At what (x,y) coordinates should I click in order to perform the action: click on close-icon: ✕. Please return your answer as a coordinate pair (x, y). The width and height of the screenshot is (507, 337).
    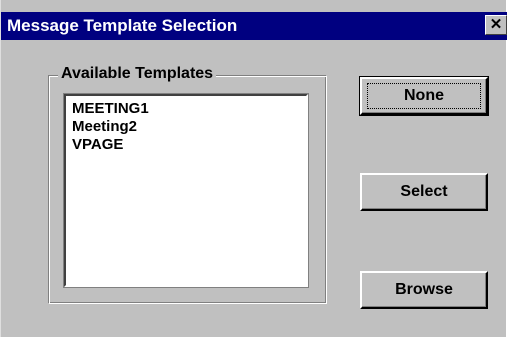
    Looking at the image, I should click on (496, 24).